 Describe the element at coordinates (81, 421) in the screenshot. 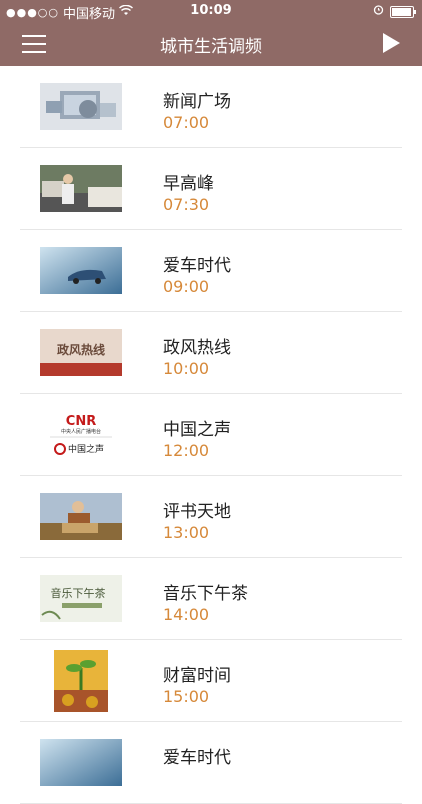

I see `cnr-logo: CNR` at that location.